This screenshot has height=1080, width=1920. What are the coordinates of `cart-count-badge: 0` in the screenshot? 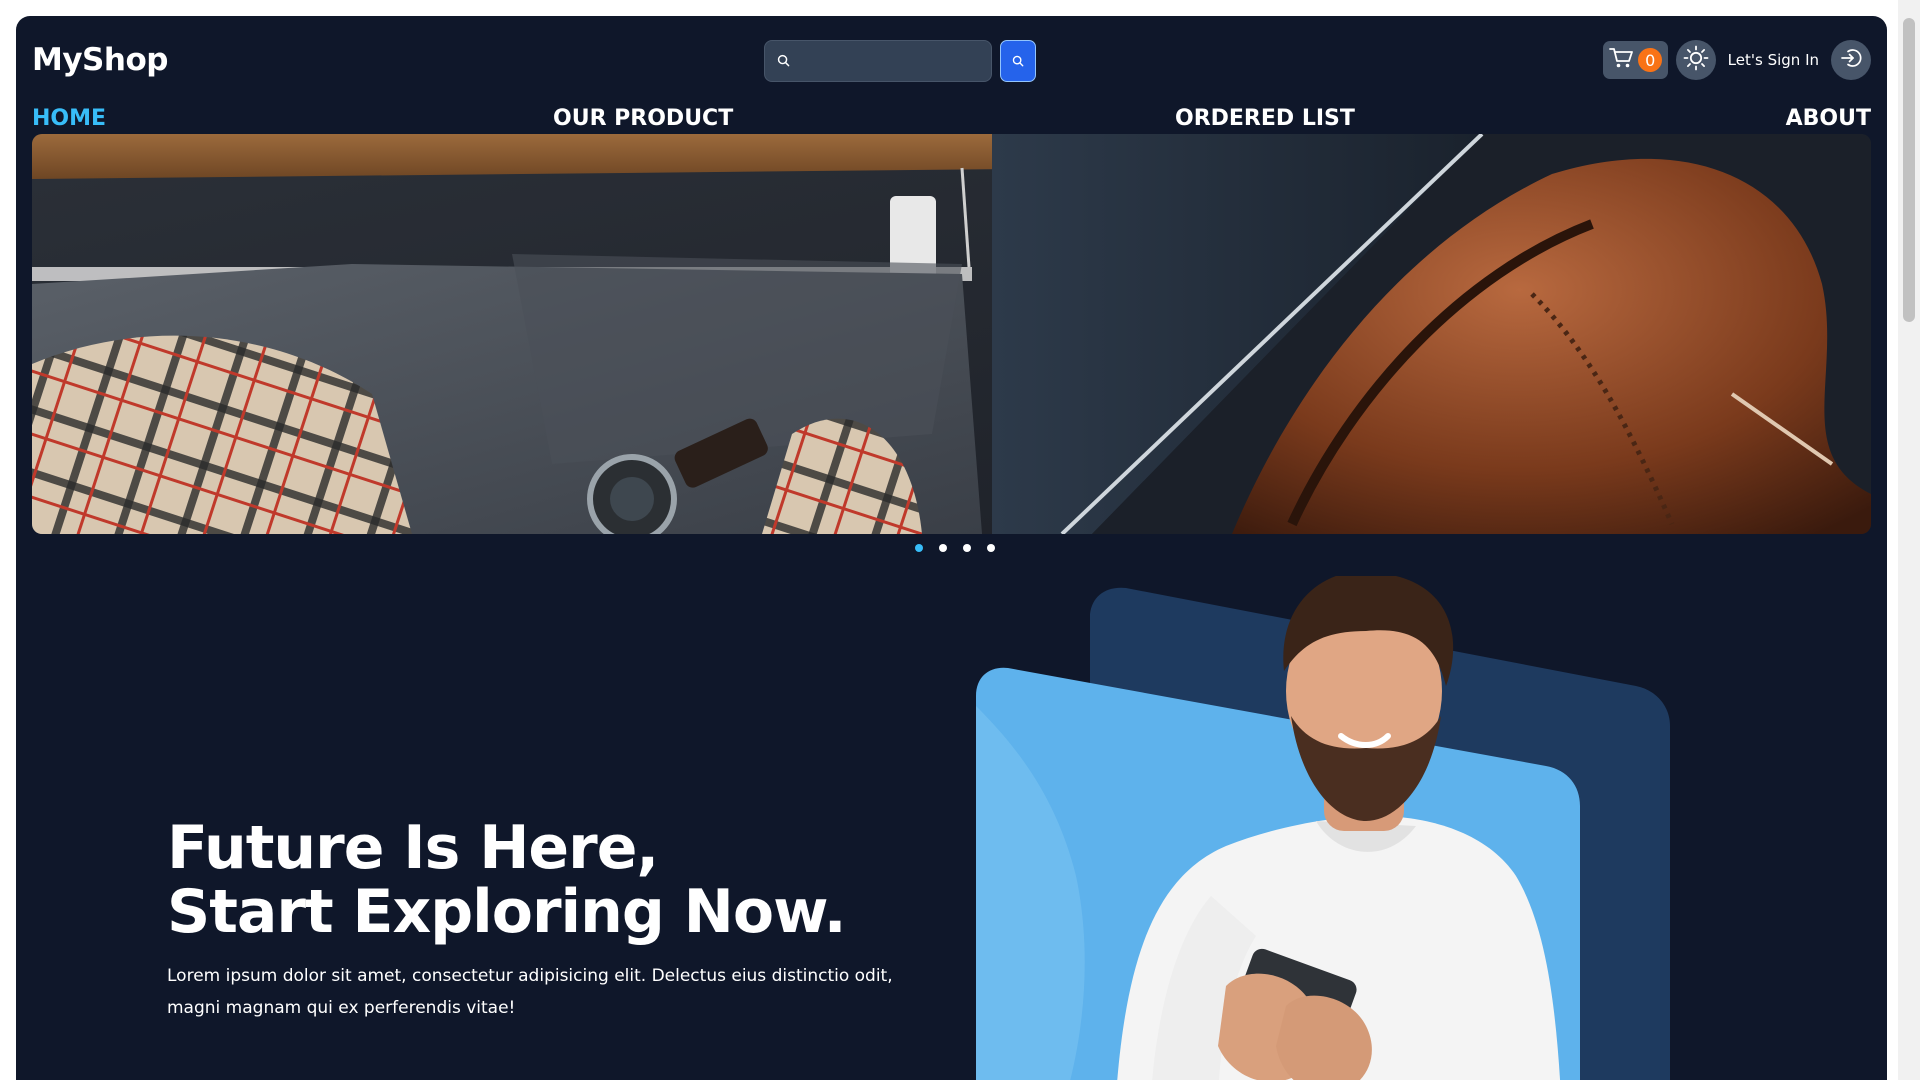 It's located at (1650, 60).